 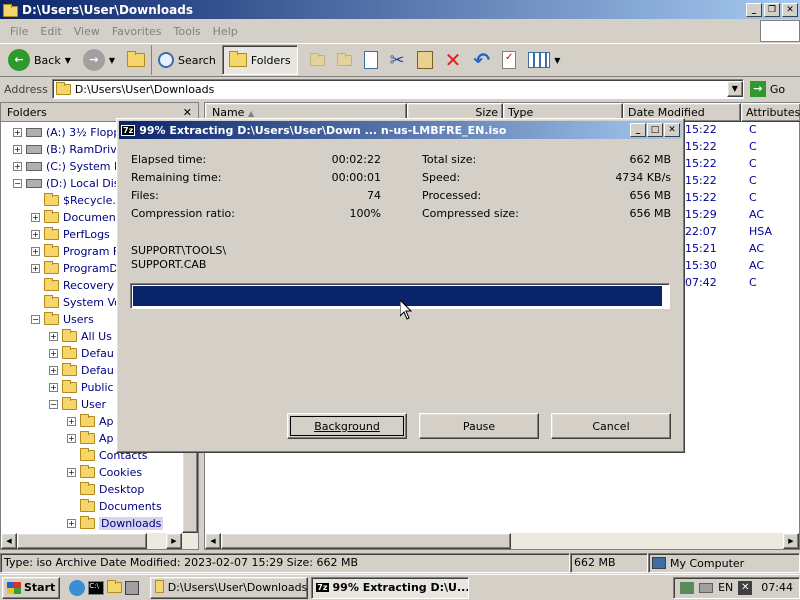 I want to click on tree-item: + All Us, so click(x=80, y=336).